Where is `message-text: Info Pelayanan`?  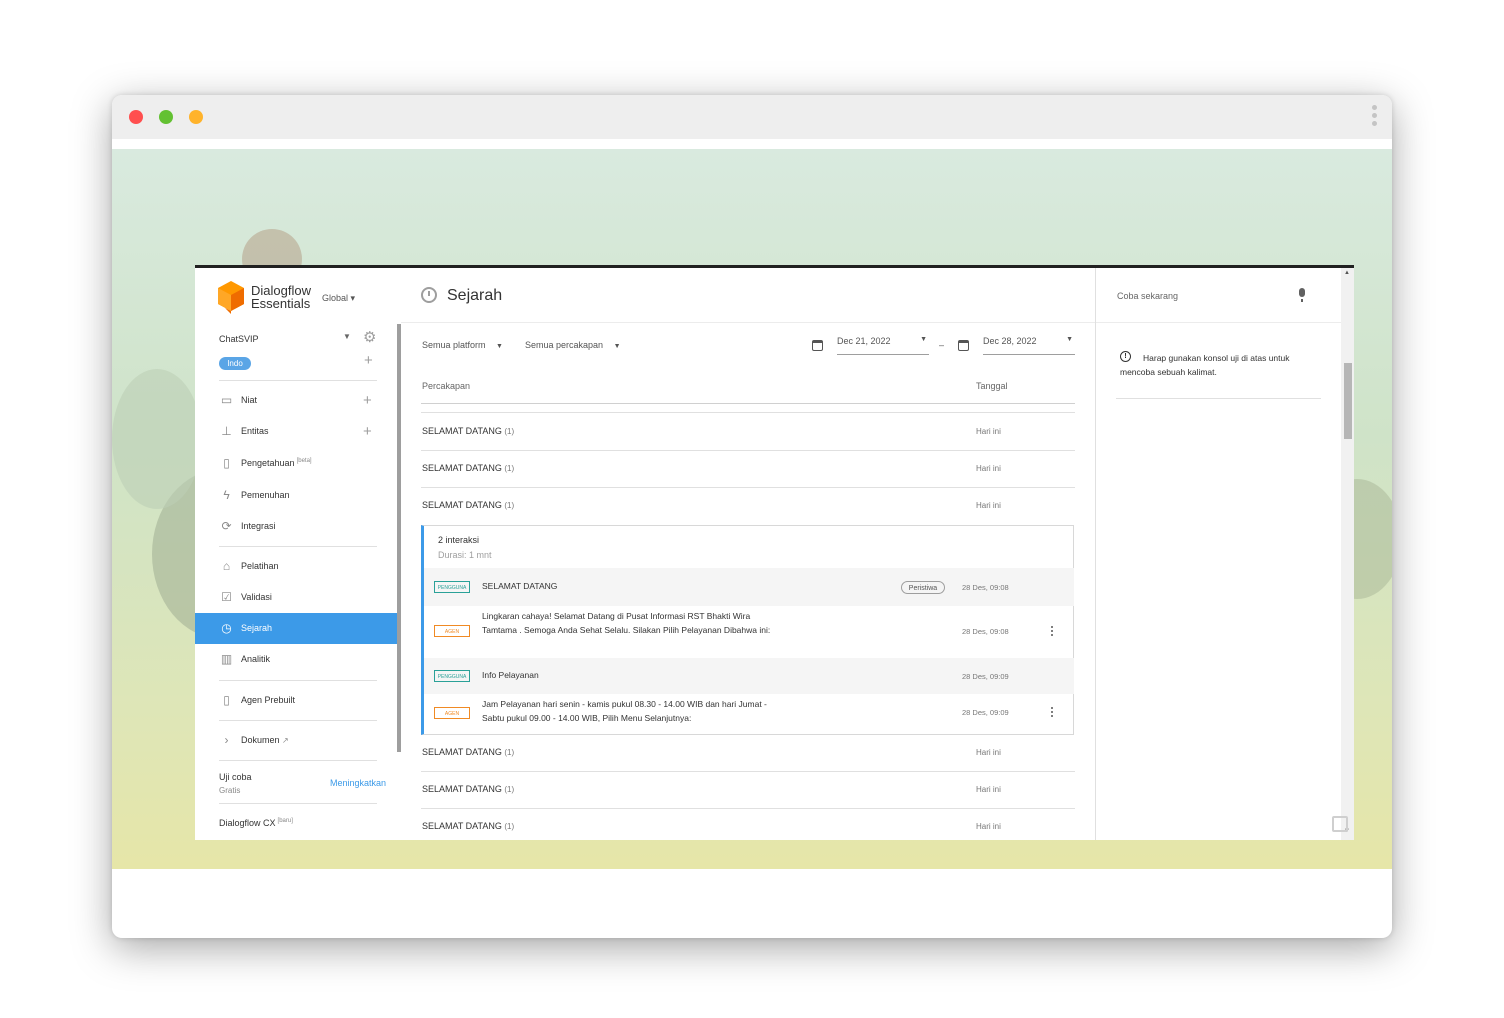
message-text: Info Pelayanan is located at coordinates (510, 675).